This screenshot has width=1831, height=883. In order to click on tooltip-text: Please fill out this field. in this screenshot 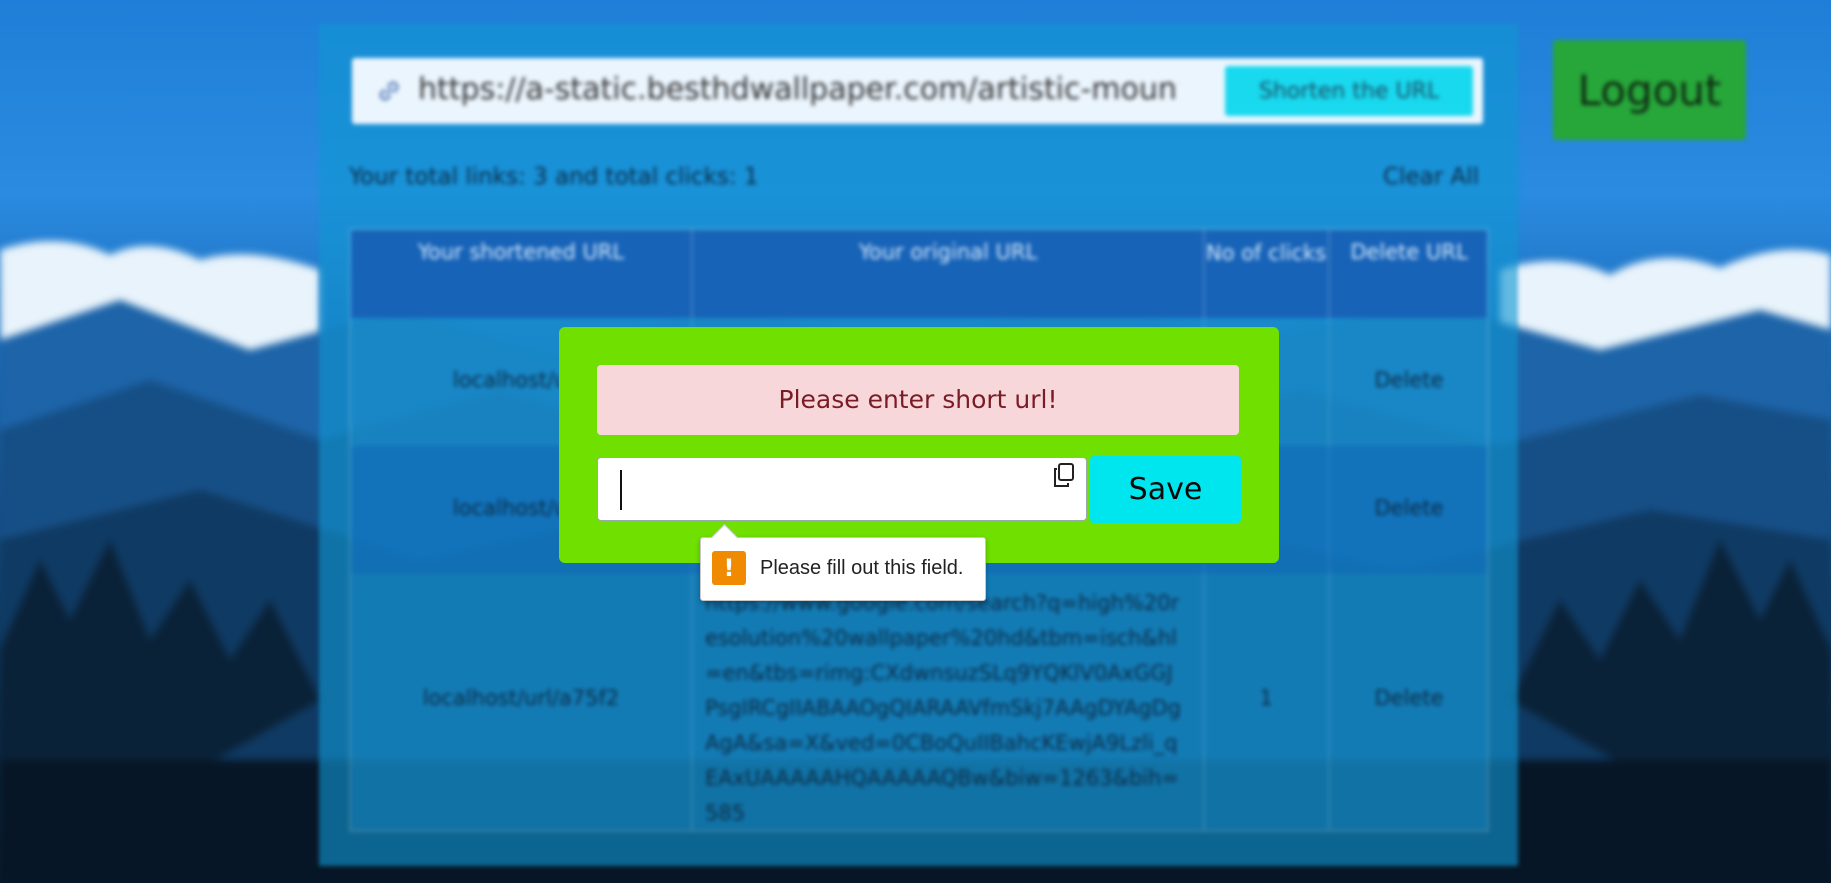, I will do `click(862, 568)`.